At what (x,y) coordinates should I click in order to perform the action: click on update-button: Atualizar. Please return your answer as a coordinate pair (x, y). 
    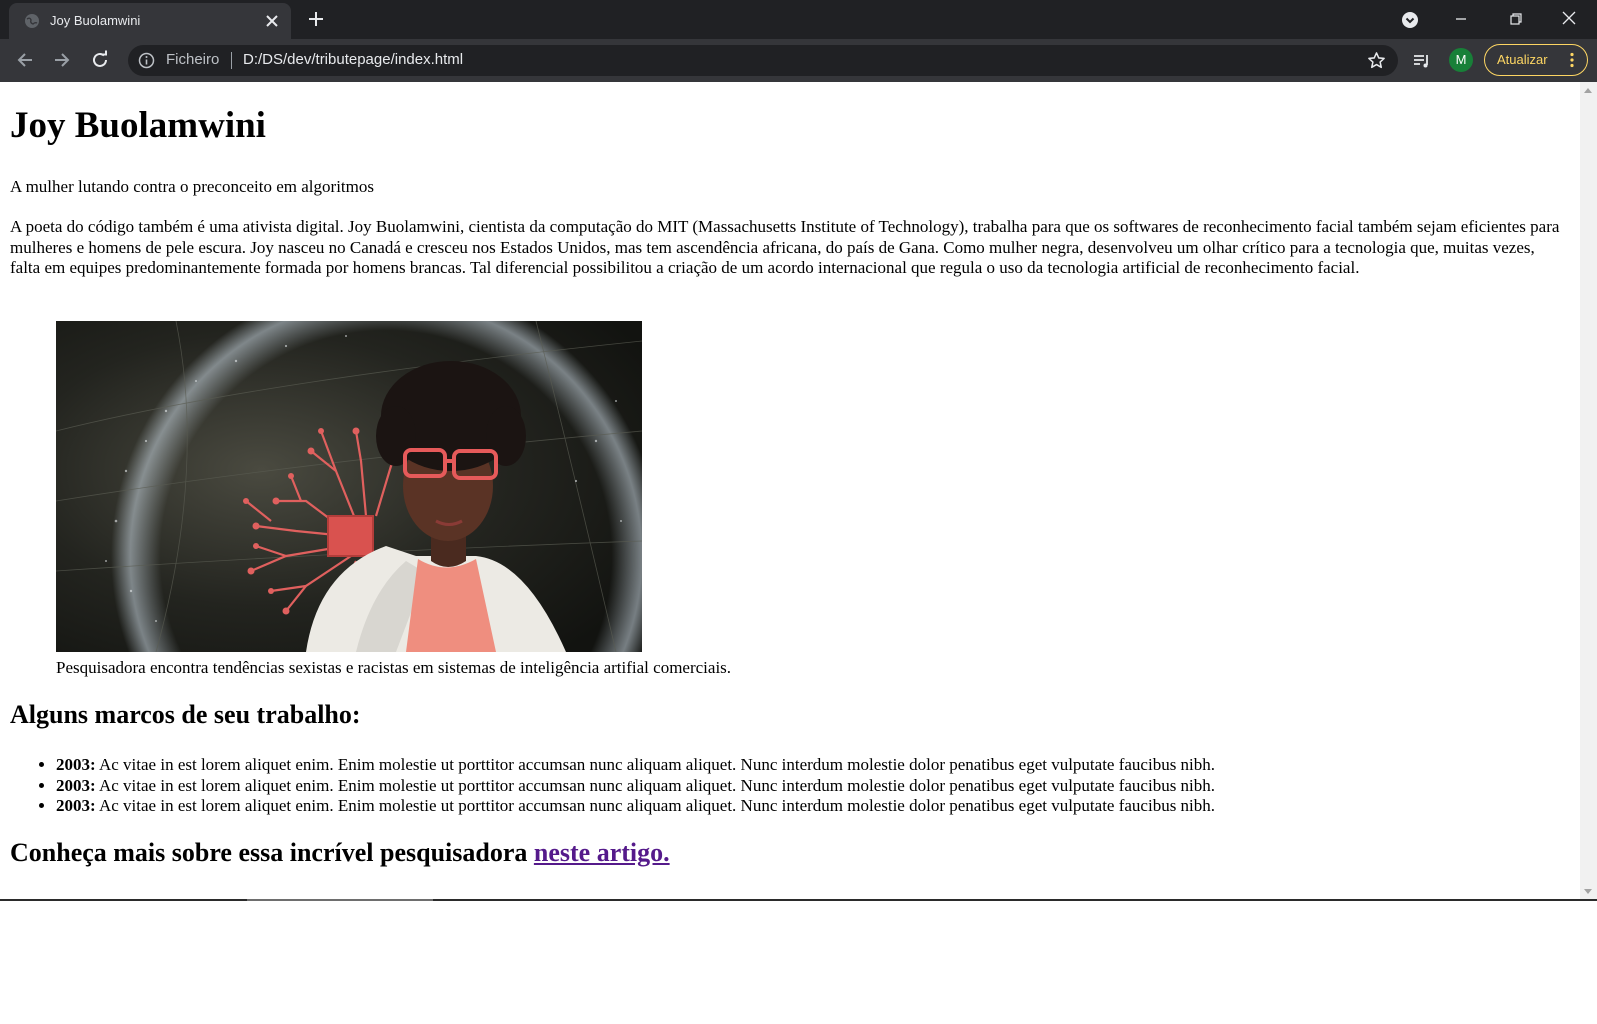
    Looking at the image, I should click on (1536, 60).